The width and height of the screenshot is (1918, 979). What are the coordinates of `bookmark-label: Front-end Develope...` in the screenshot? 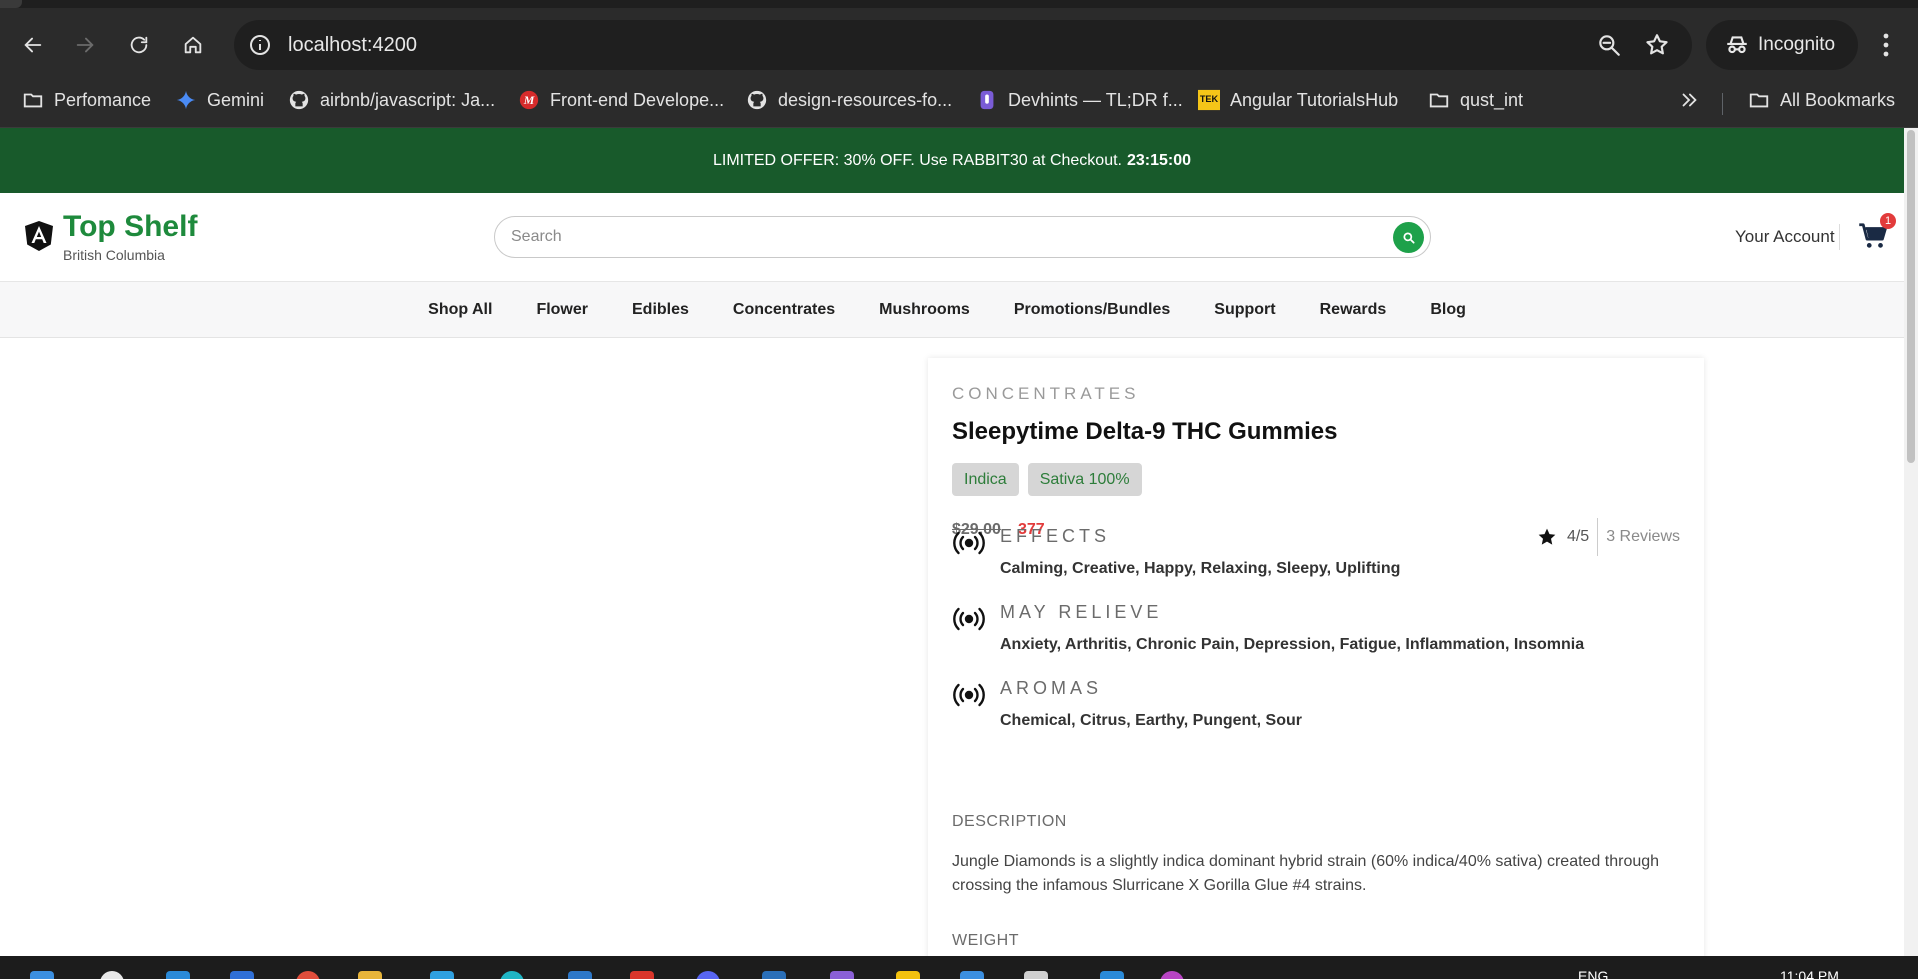 It's located at (637, 99).